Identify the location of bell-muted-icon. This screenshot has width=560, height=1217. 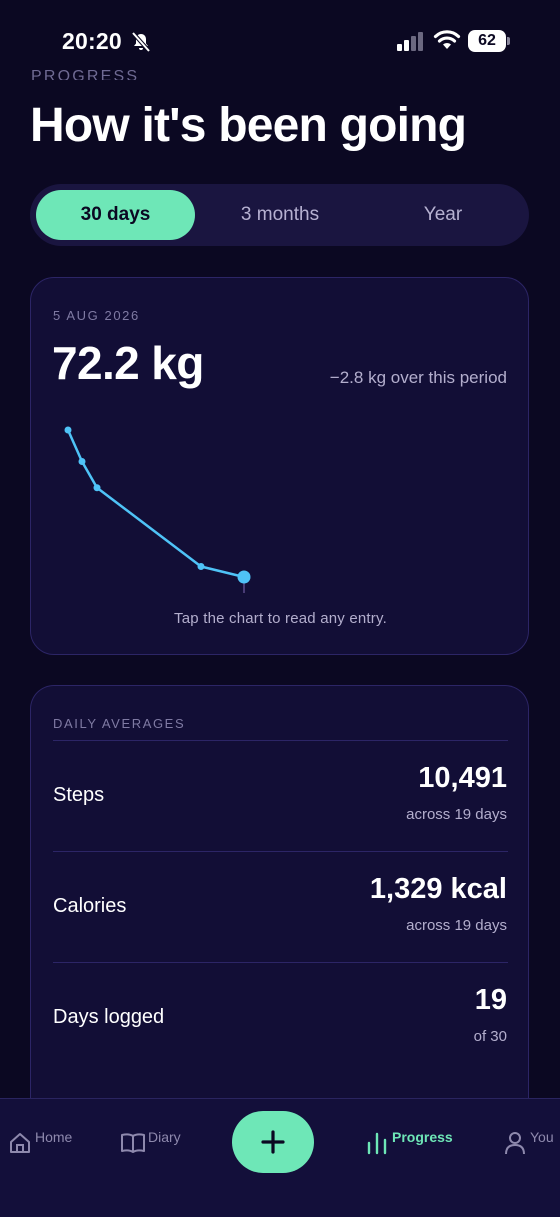
(141, 42).